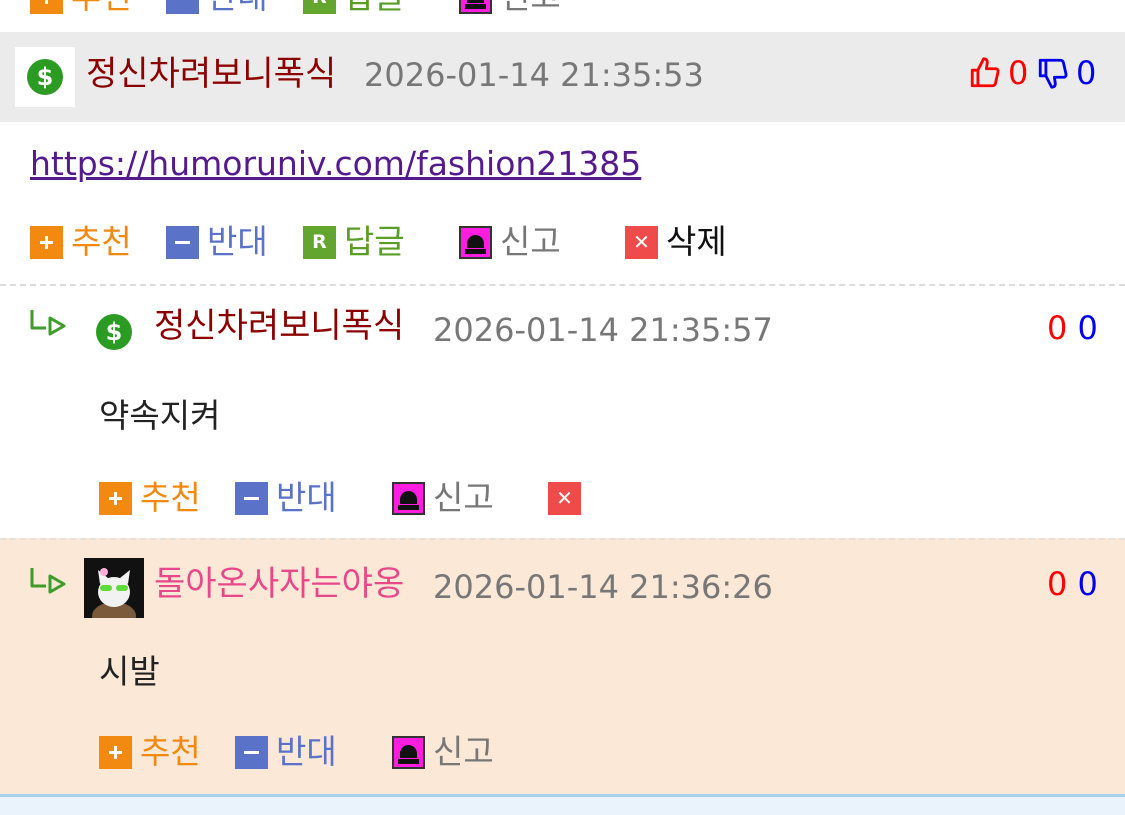 Image resolution: width=1125 pixels, height=815 pixels. I want to click on thumbs-down-icon, so click(1053, 73).